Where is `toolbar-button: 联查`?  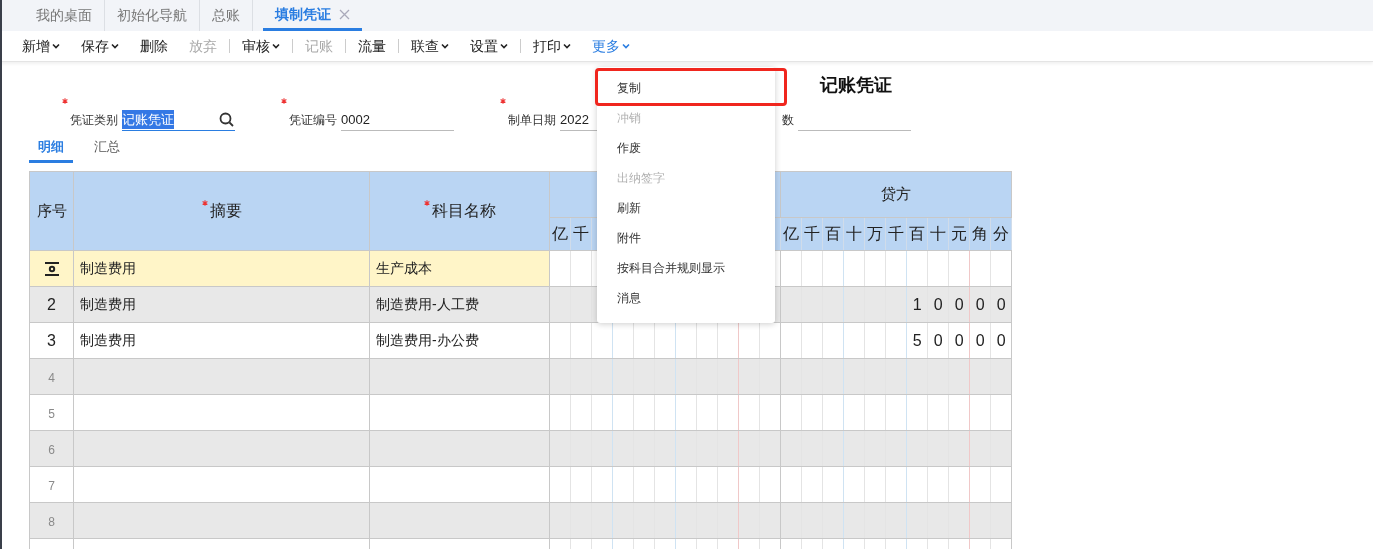 toolbar-button: 联查 is located at coordinates (430, 46).